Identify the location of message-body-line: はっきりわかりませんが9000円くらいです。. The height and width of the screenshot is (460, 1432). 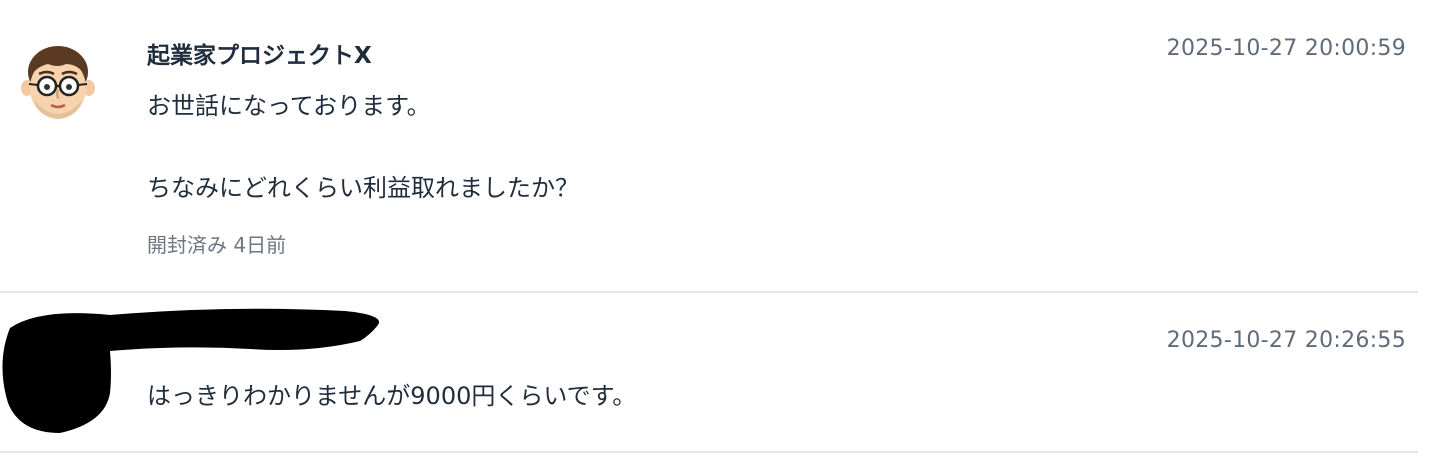
(392, 396).